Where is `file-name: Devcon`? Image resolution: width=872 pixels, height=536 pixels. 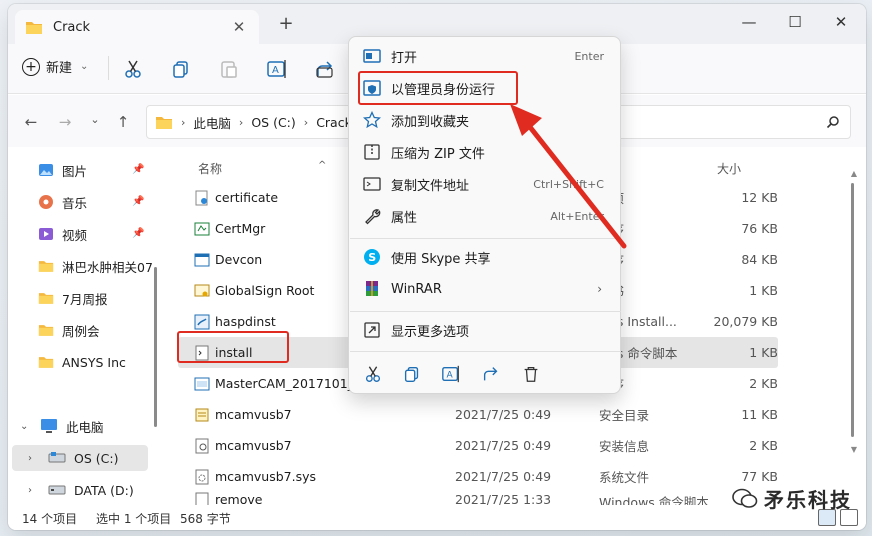
file-name: Devcon is located at coordinates (239, 259).